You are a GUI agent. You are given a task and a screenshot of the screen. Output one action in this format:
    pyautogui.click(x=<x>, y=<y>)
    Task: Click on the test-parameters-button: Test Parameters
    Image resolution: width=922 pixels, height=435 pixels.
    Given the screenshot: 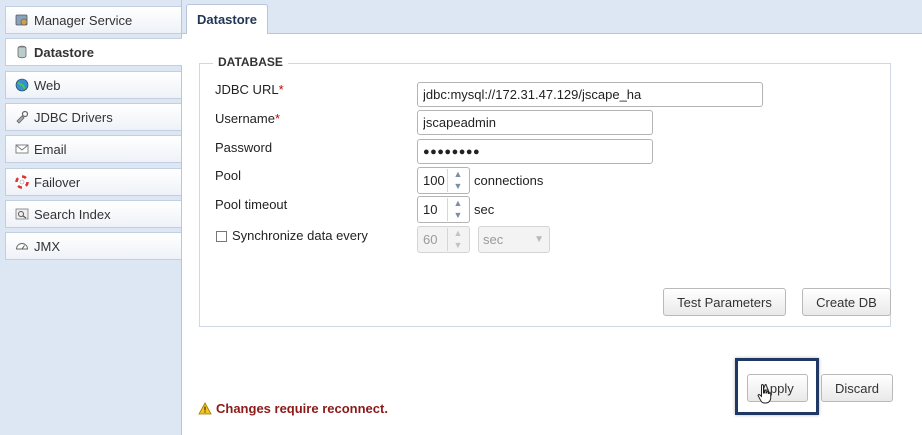 What is the action you would take?
    pyautogui.click(x=724, y=302)
    